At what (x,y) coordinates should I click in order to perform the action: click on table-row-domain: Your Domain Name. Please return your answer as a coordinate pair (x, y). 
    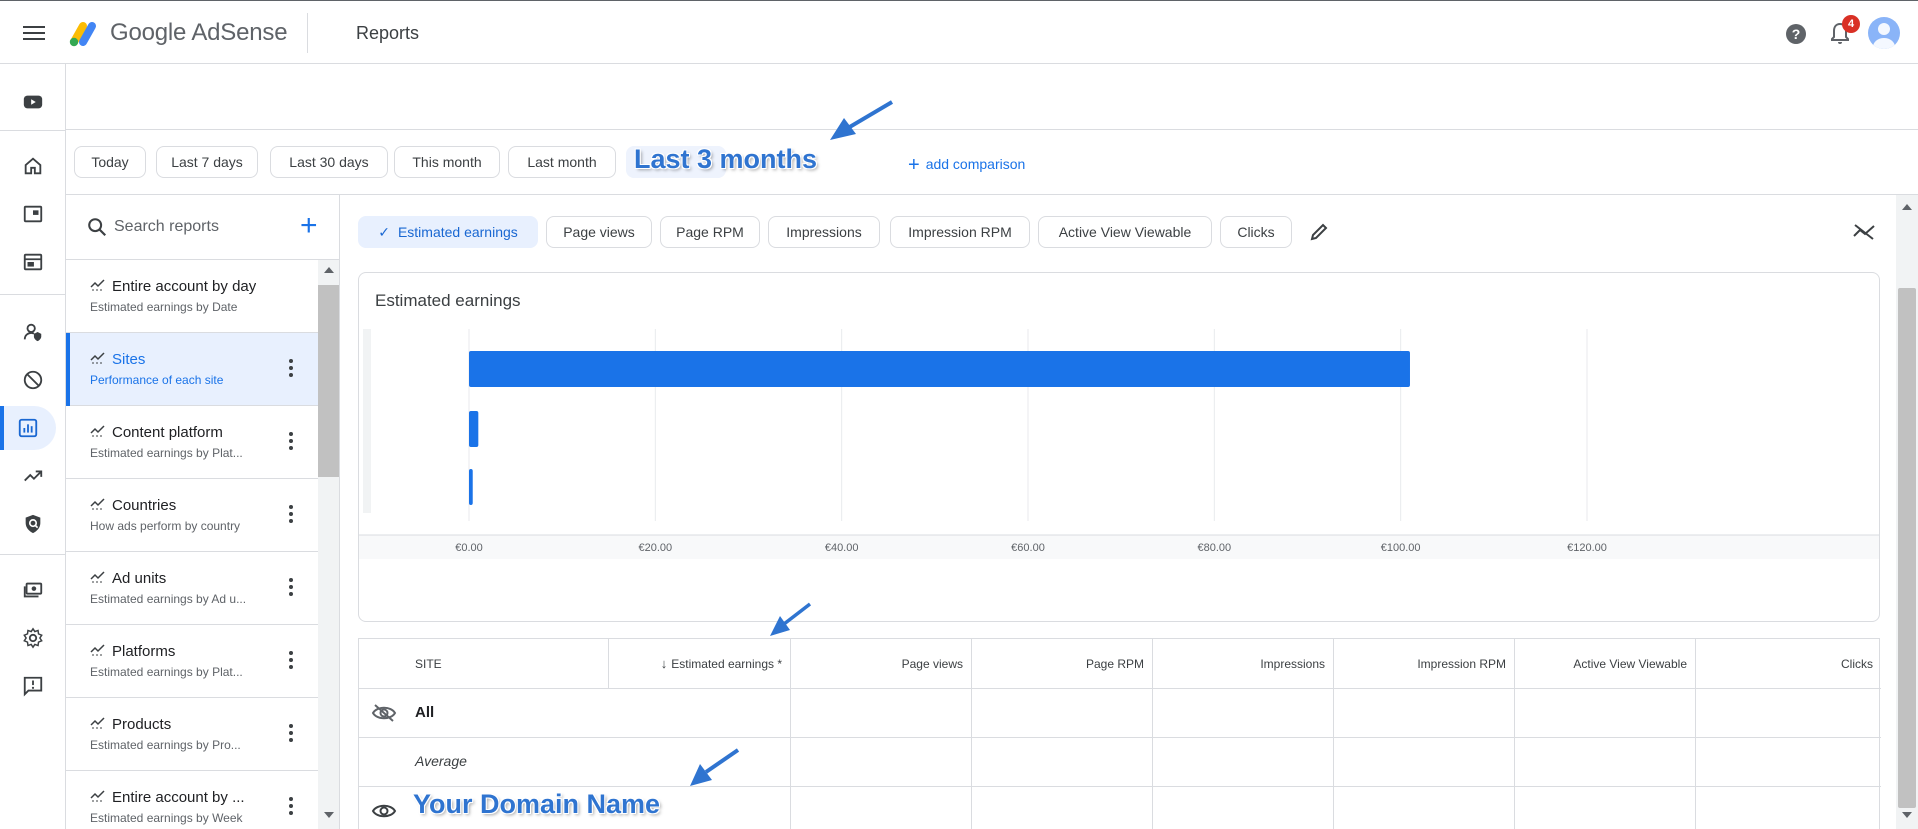
    Looking at the image, I should click on (1120, 808).